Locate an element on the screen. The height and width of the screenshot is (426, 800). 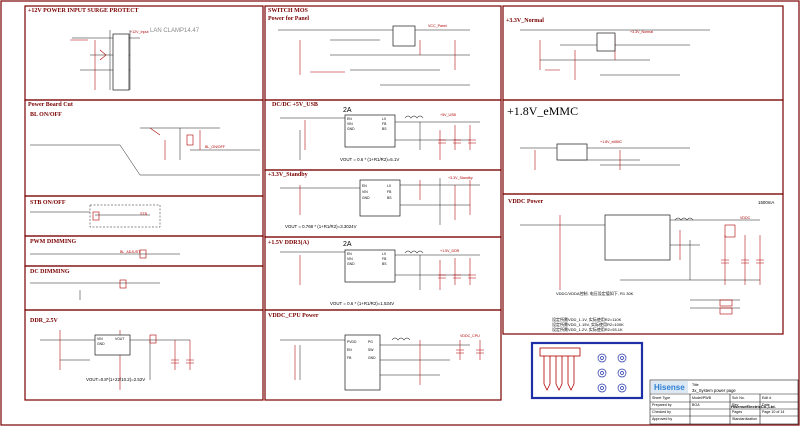
net-label-vddc: VDDC is located at coordinates (745, 218).